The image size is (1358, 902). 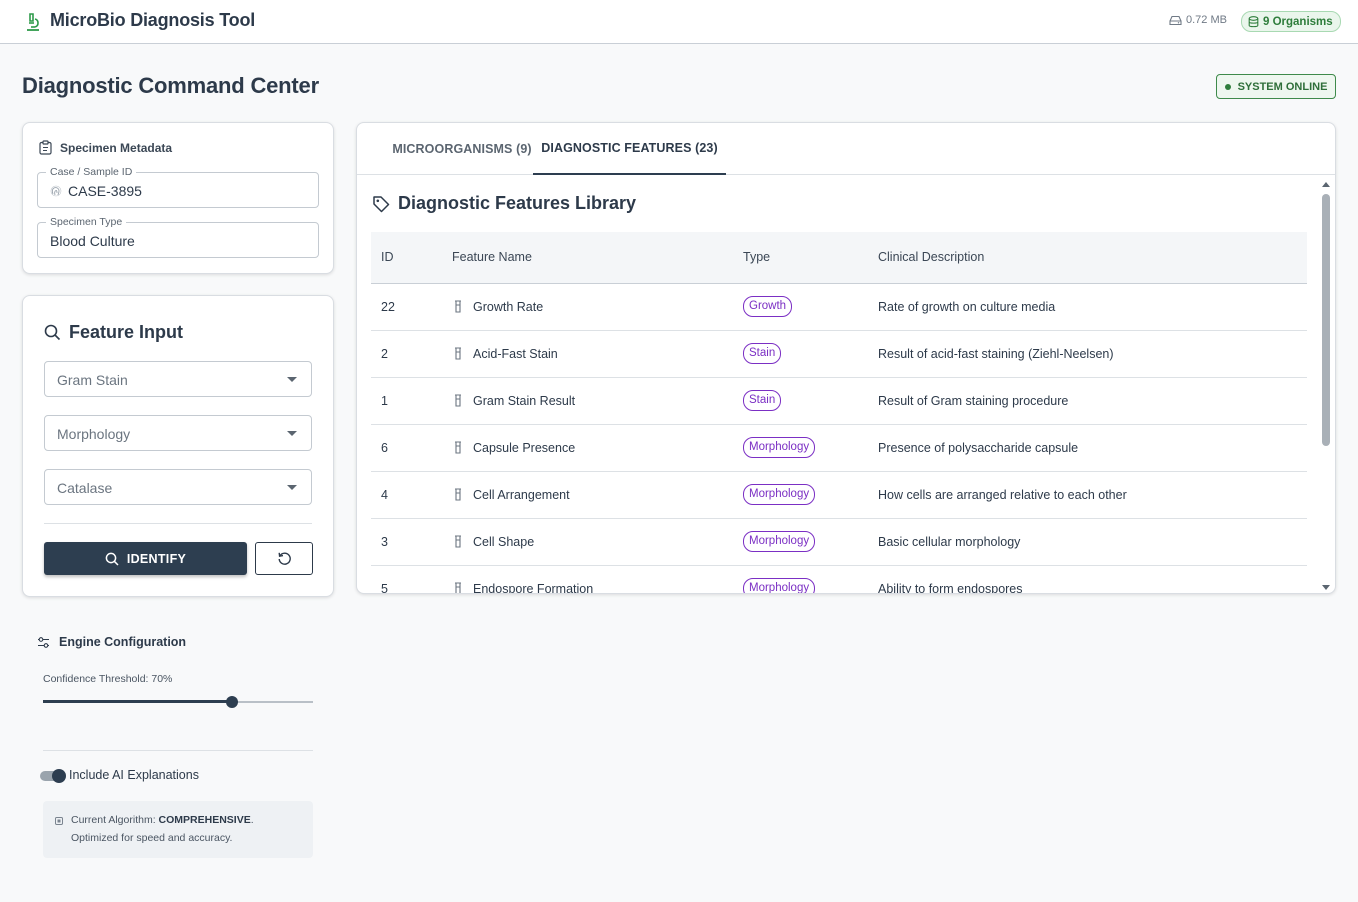 I want to click on feature-id: 3, so click(x=406, y=542).